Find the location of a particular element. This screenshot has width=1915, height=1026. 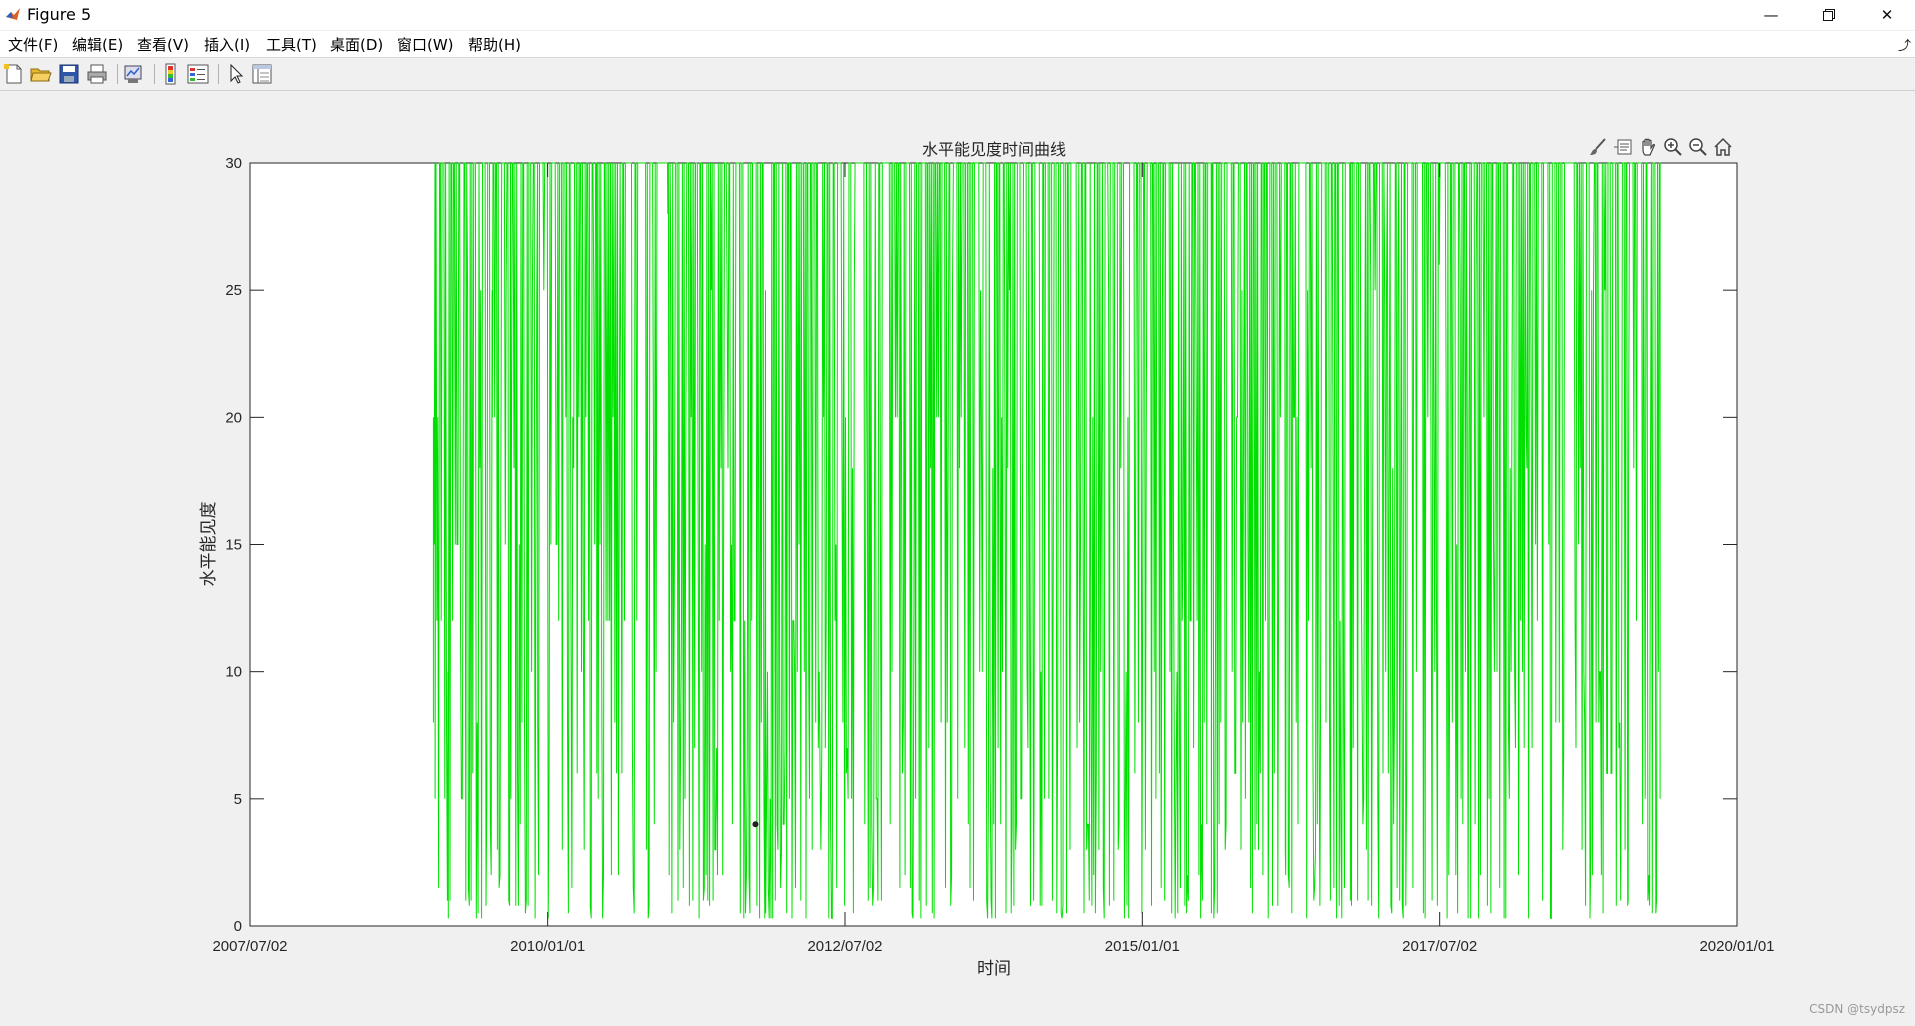

minimize-button: — is located at coordinates (1771, 15).